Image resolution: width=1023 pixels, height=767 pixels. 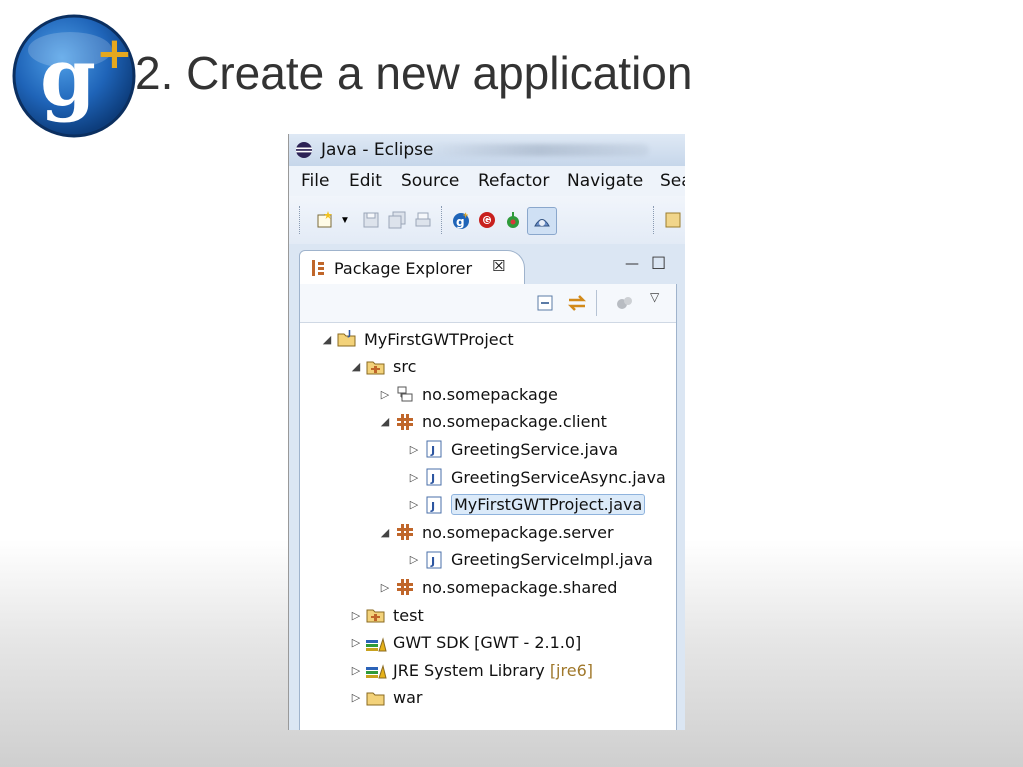 I want to click on tree-item-label: MyFirstGWTProject.java, so click(x=548, y=505).